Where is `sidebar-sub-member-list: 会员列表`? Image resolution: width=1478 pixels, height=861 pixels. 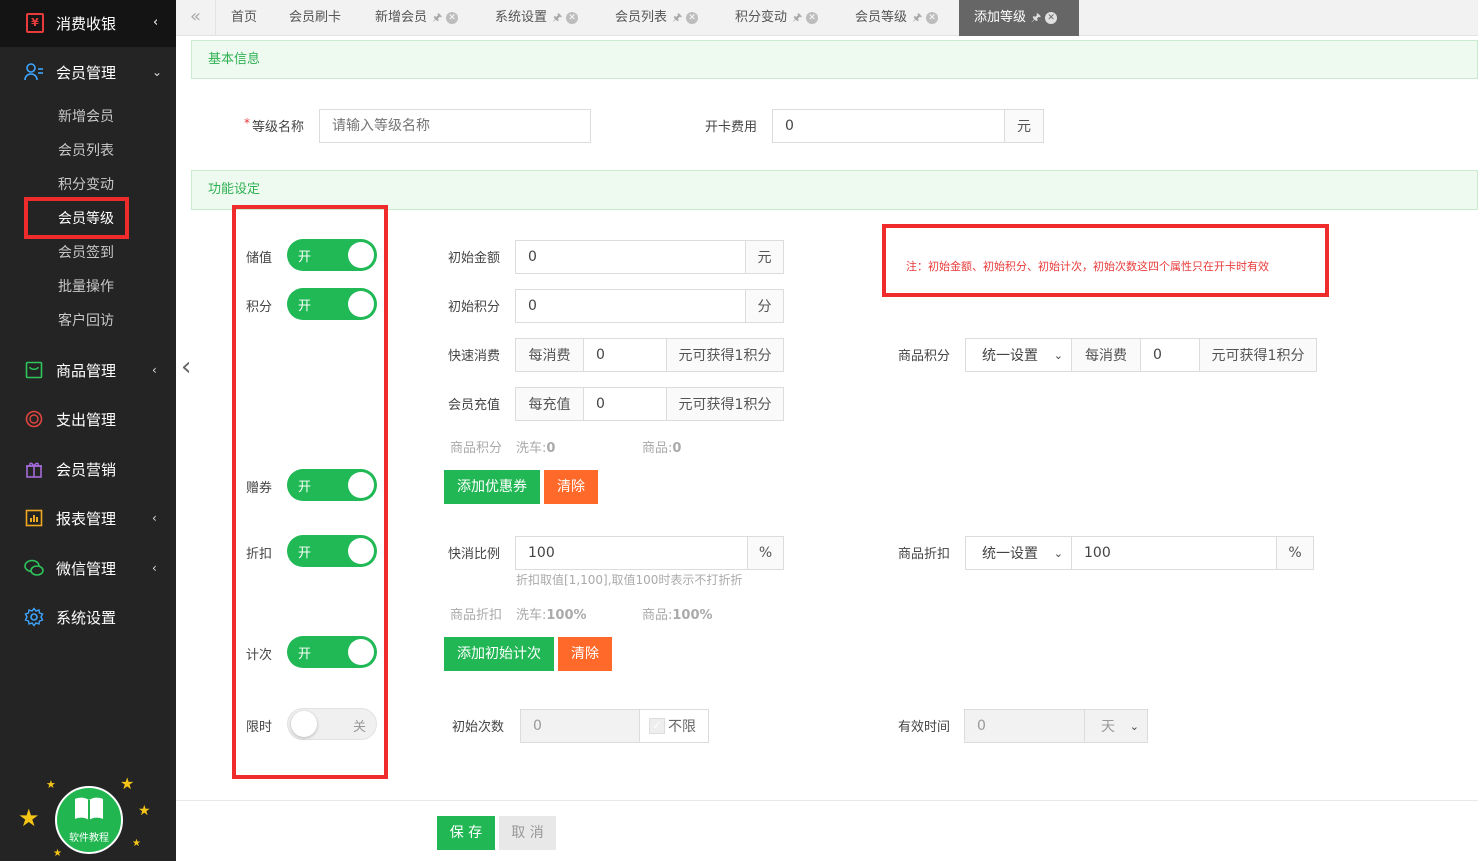
sidebar-sub-member-list: 会员列表 is located at coordinates (86, 150).